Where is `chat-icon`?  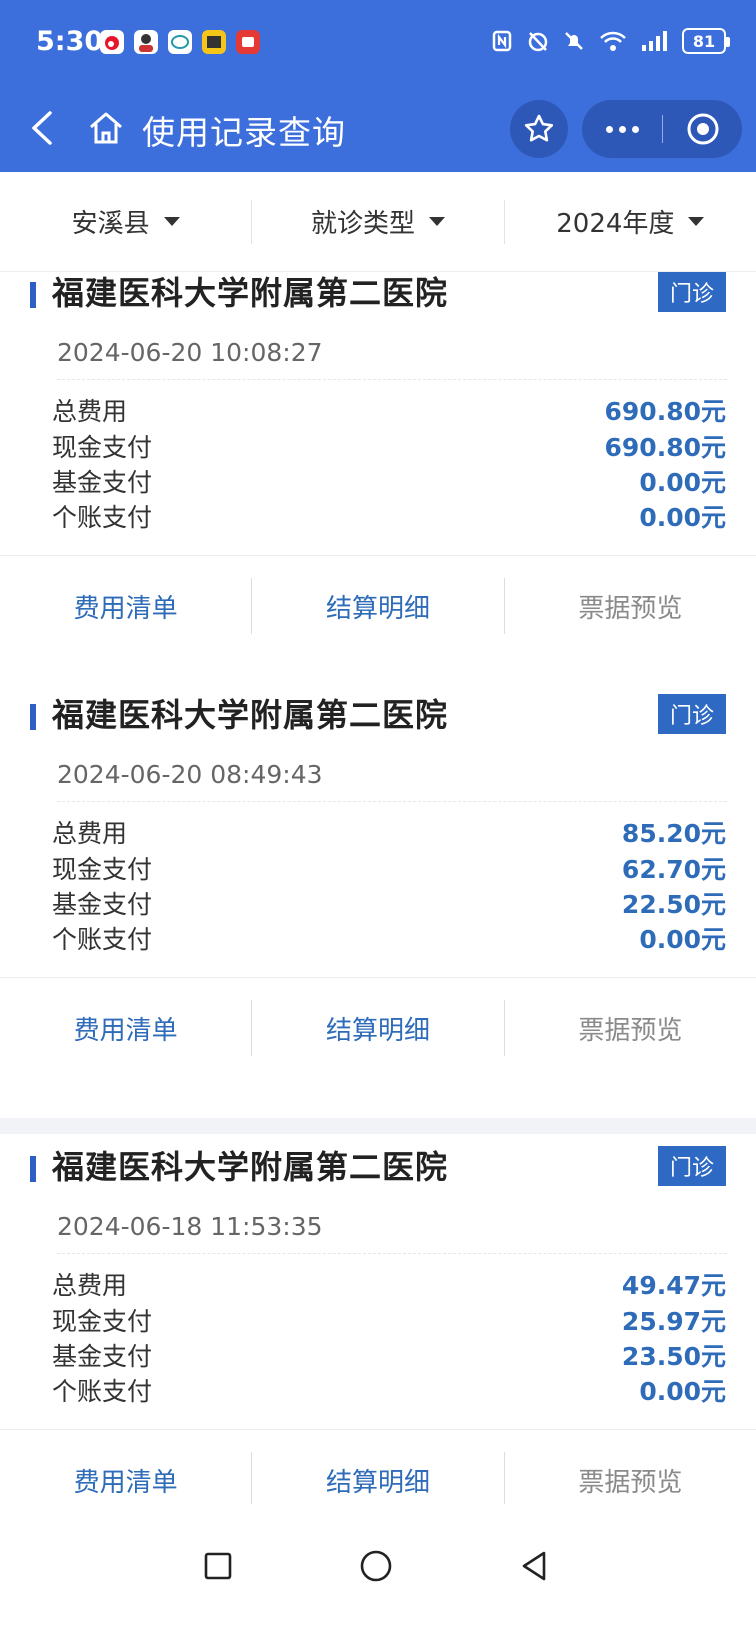
chat-icon is located at coordinates (180, 42).